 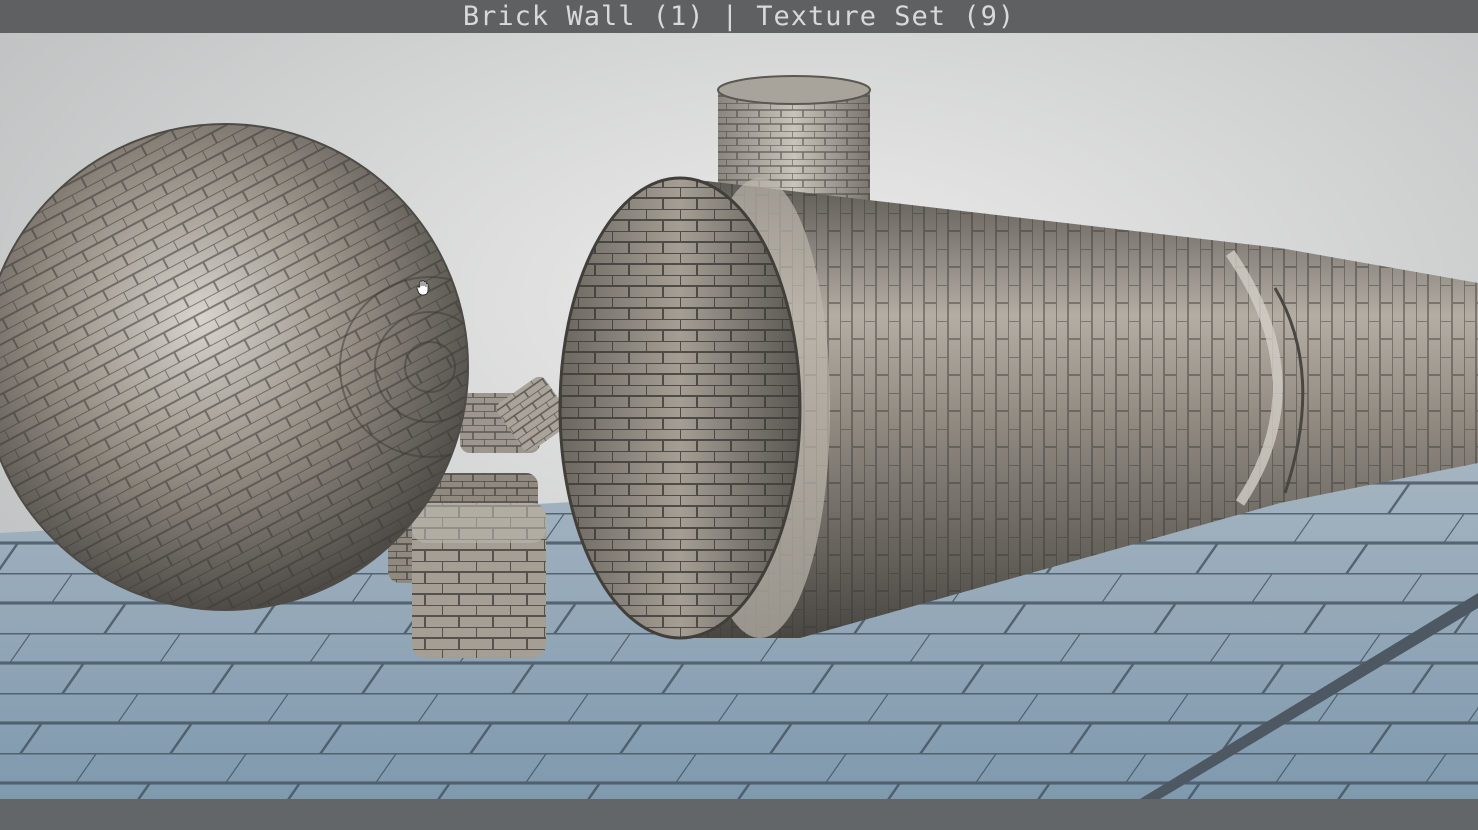 What do you see at coordinates (422, 288) in the screenshot?
I see `hand-cursor-icon` at bounding box center [422, 288].